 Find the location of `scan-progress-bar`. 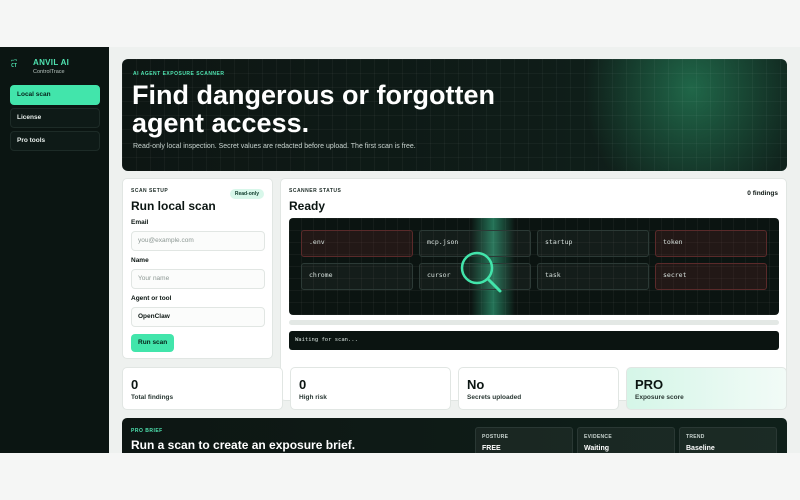

scan-progress-bar is located at coordinates (534, 322).